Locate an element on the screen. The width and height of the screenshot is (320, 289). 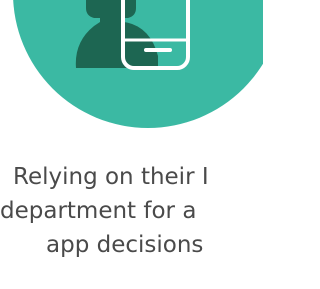
caption-line-2: department for a is located at coordinates (98, 211).